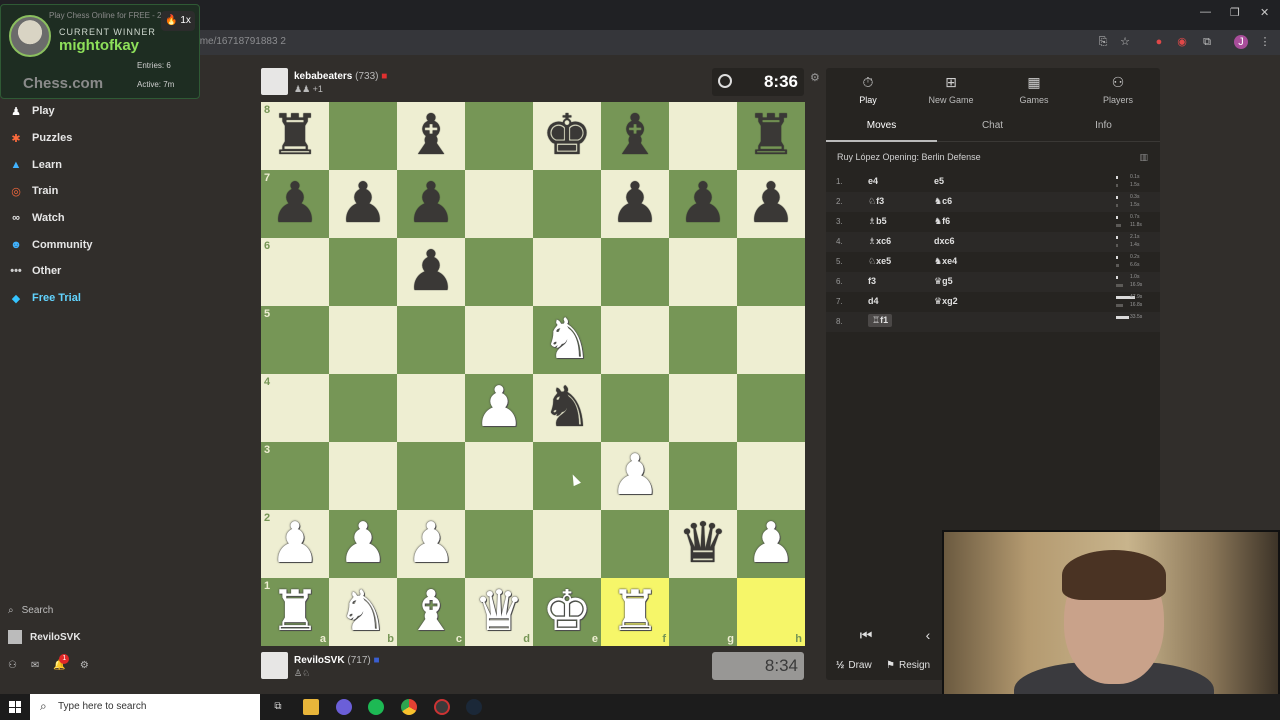  Describe the element at coordinates (35, 665) in the screenshot. I see `mail-icon: ✉` at that location.